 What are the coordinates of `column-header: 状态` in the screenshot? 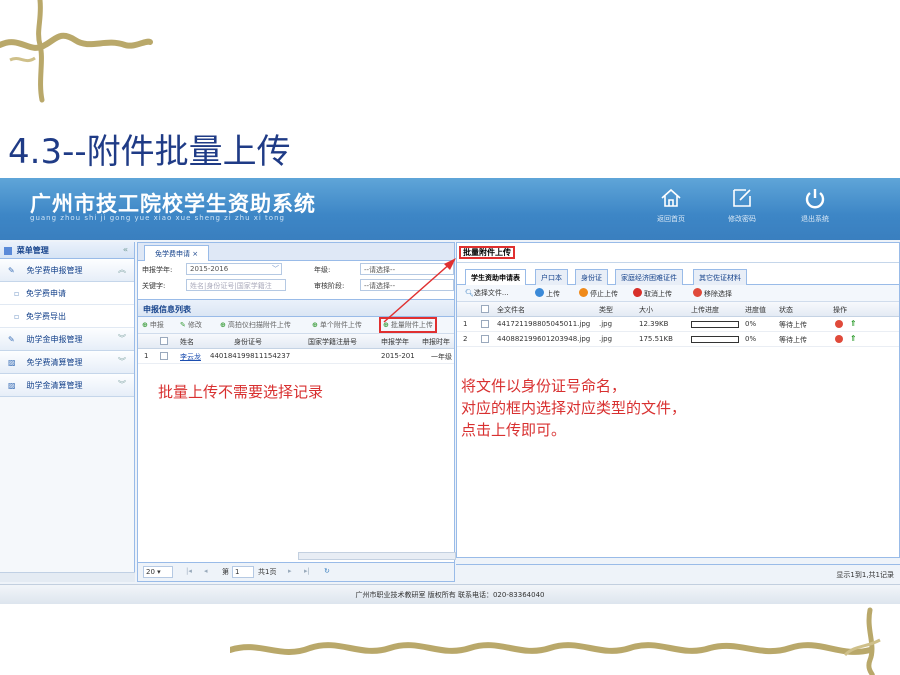 It's located at (786, 310).